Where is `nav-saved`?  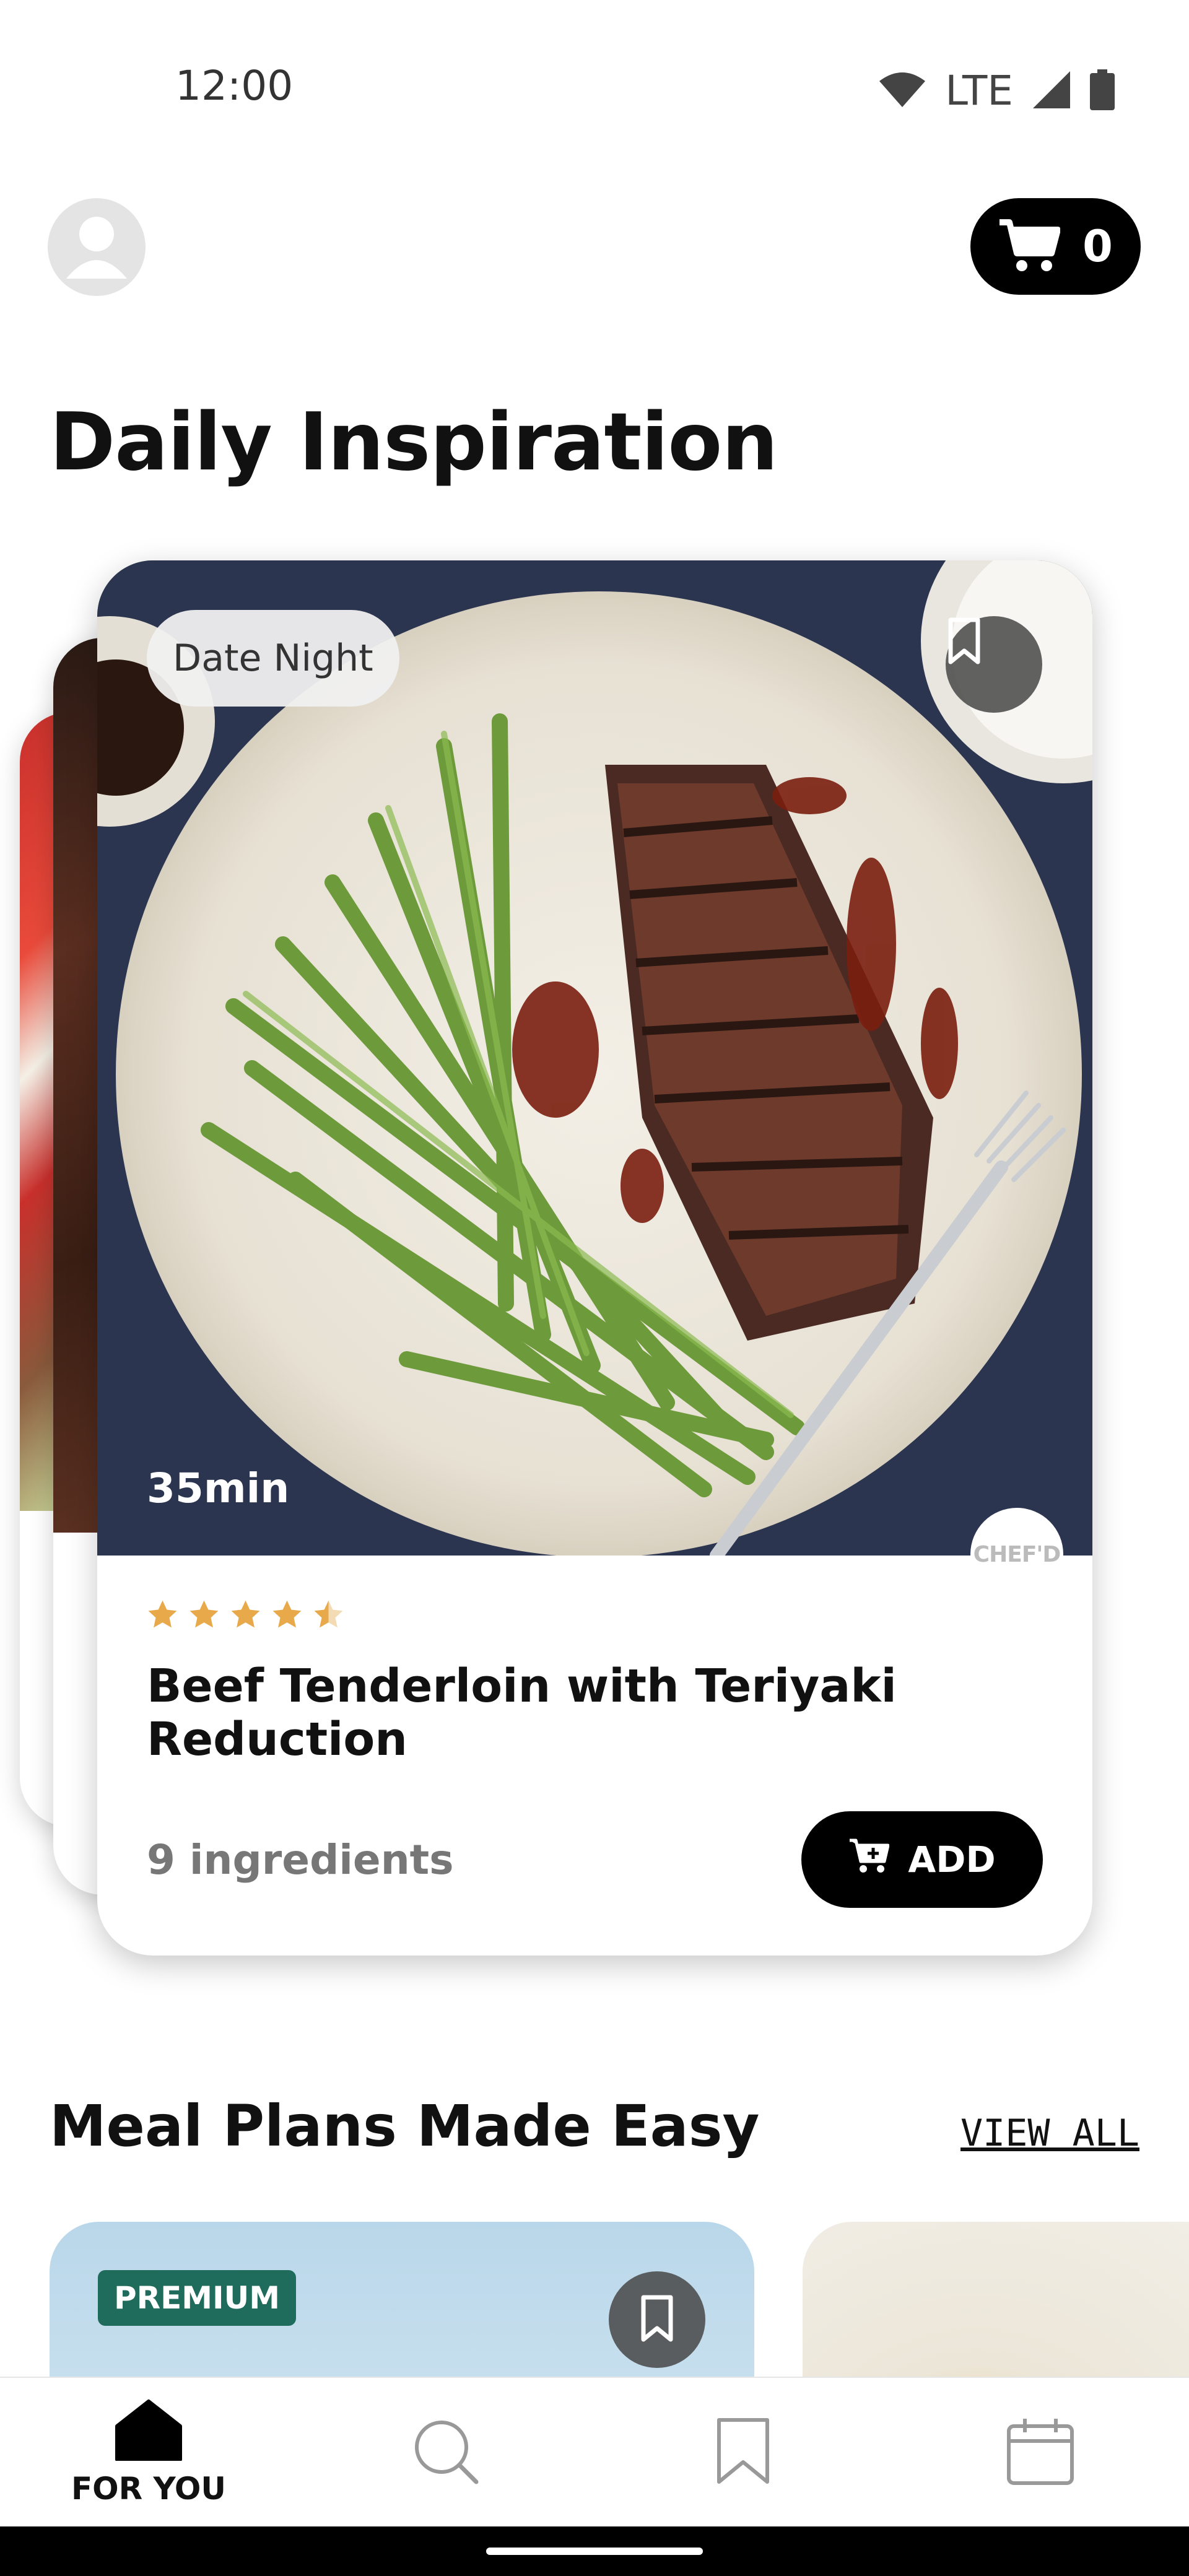
nav-saved is located at coordinates (743, 2453).